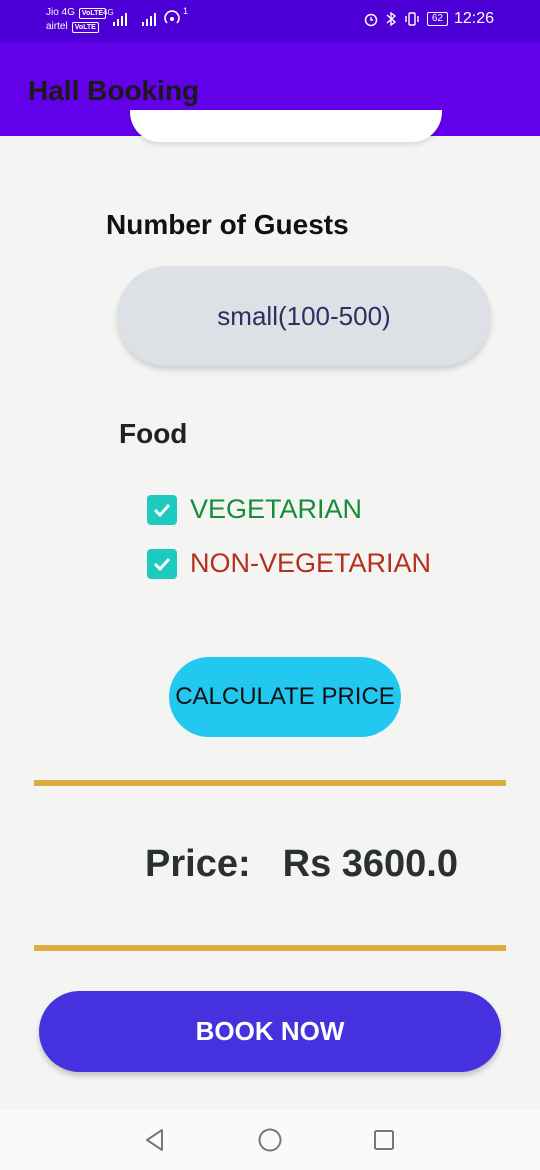 Image resolution: width=540 pixels, height=1170 pixels. Describe the element at coordinates (114, 90) in the screenshot. I see `app-title: Hall Booking` at that location.